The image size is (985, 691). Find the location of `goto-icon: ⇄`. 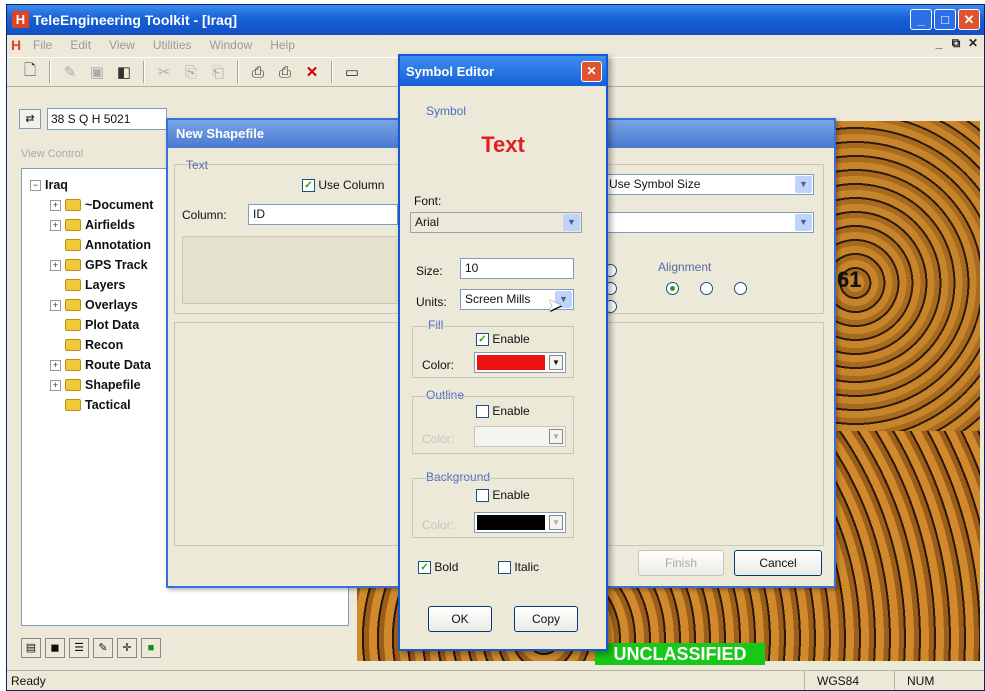

goto-icon: ⇄ is located at coordinates (30, 119).